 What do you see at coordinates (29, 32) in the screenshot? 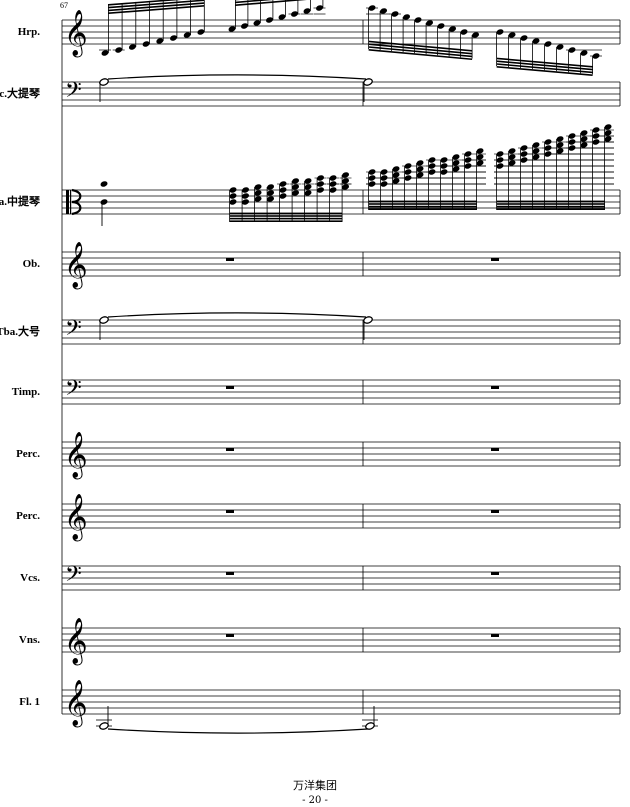
I see `instrument-label: Hrp.` at bounding box center [29, 32].